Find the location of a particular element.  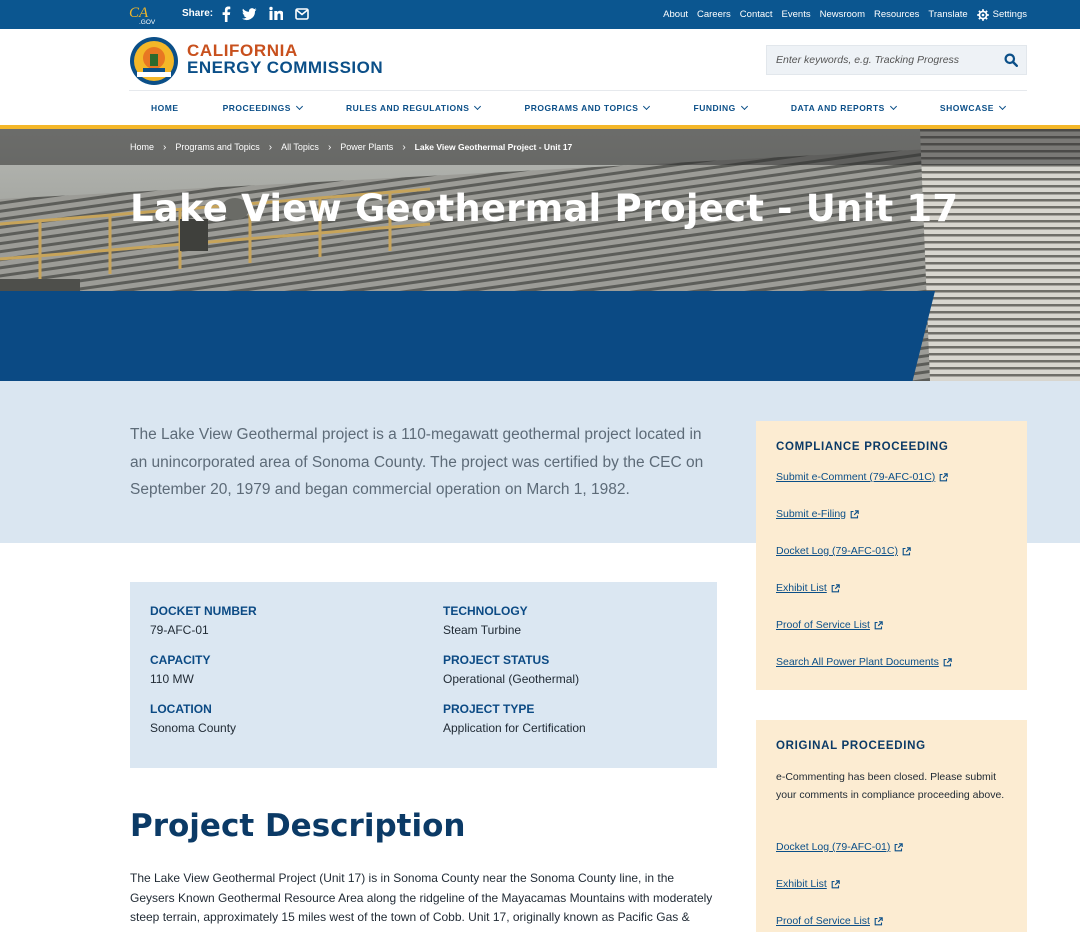

gear-icon is located at coordinates (982, 14).